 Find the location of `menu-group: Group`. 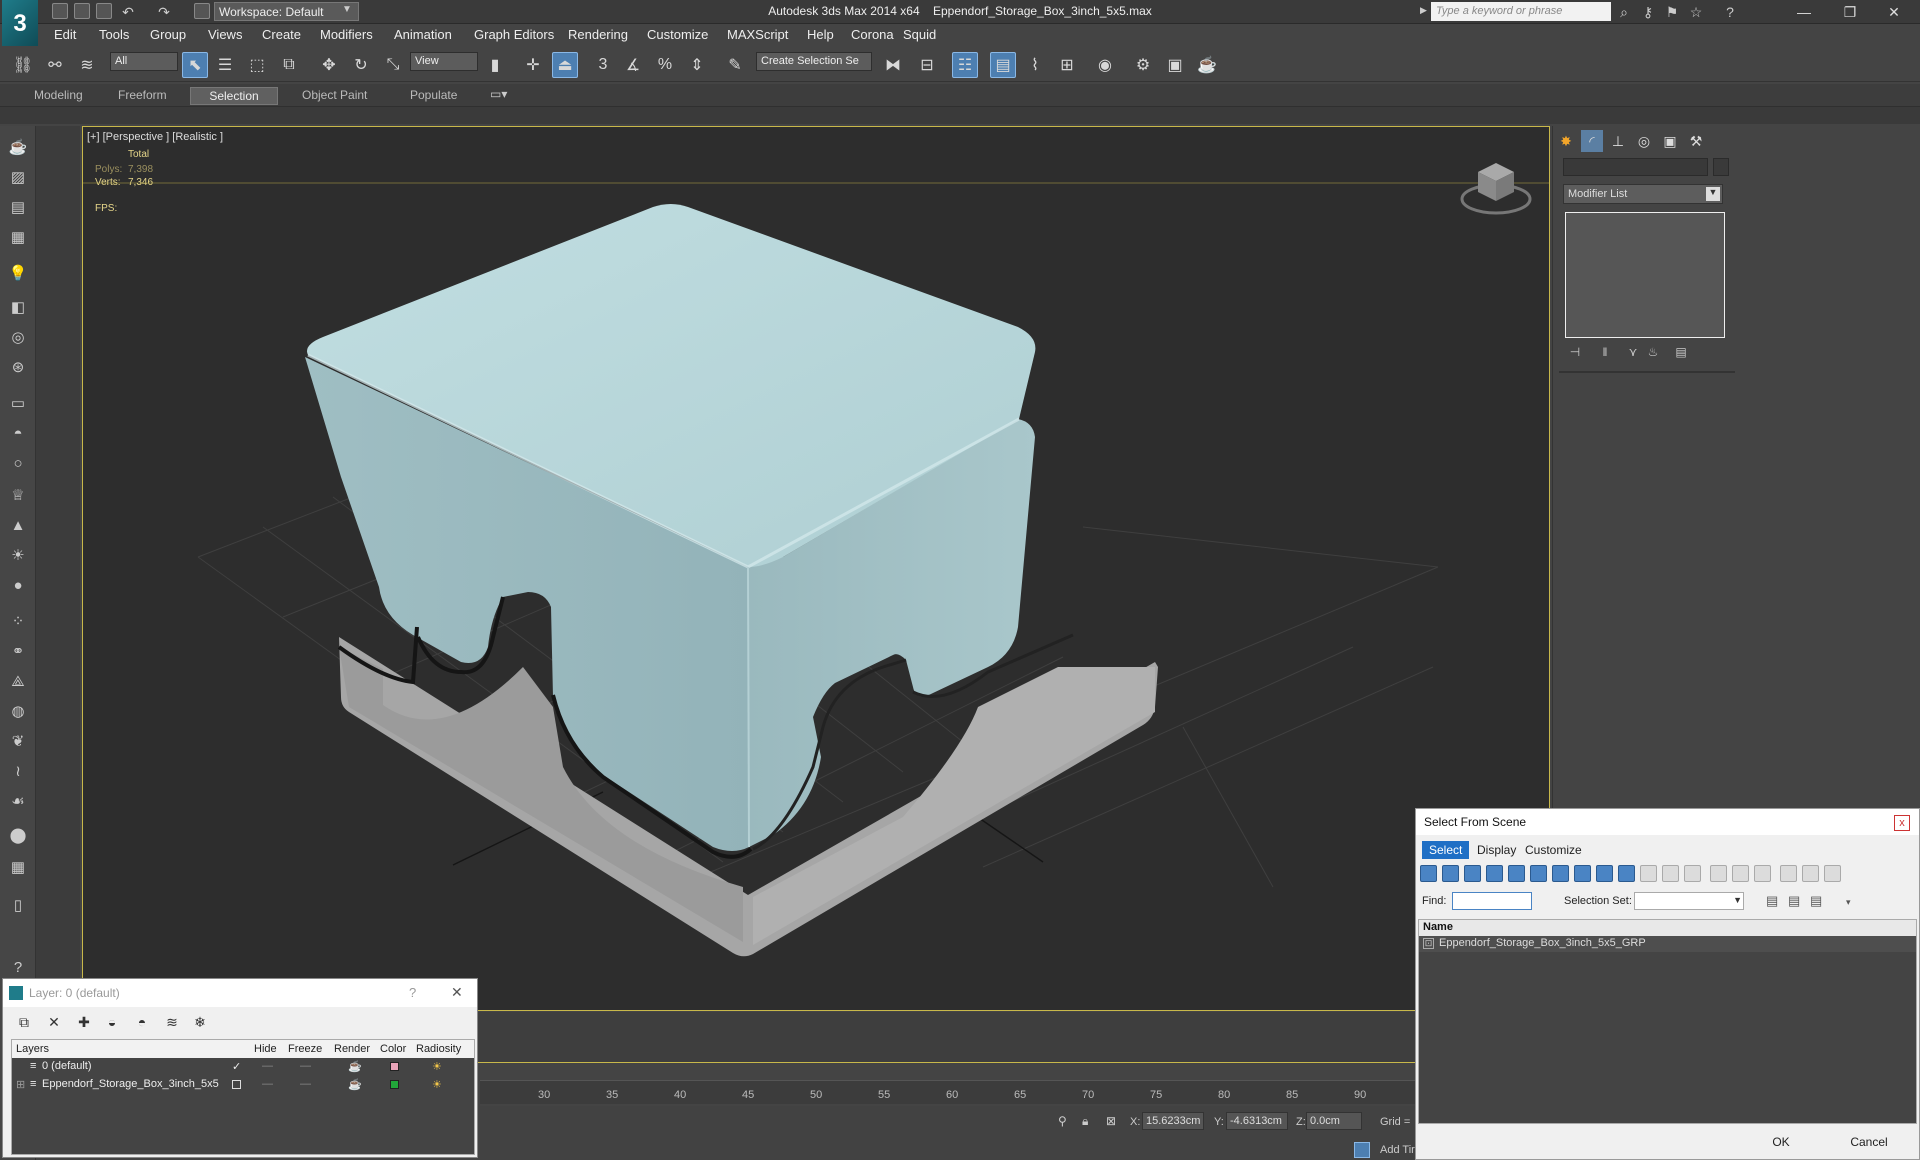

menu-group: Group is located at coordinates (168, 34).